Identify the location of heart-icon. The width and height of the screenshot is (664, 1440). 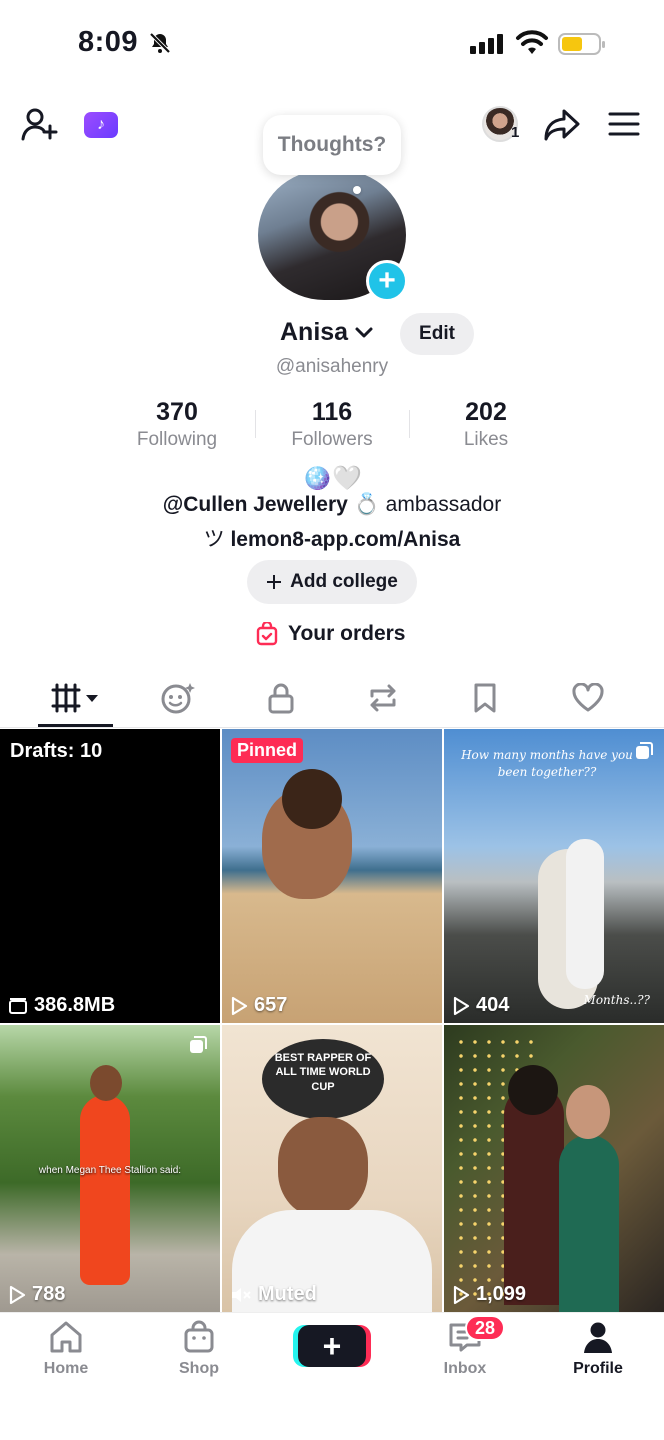
(588, 697).